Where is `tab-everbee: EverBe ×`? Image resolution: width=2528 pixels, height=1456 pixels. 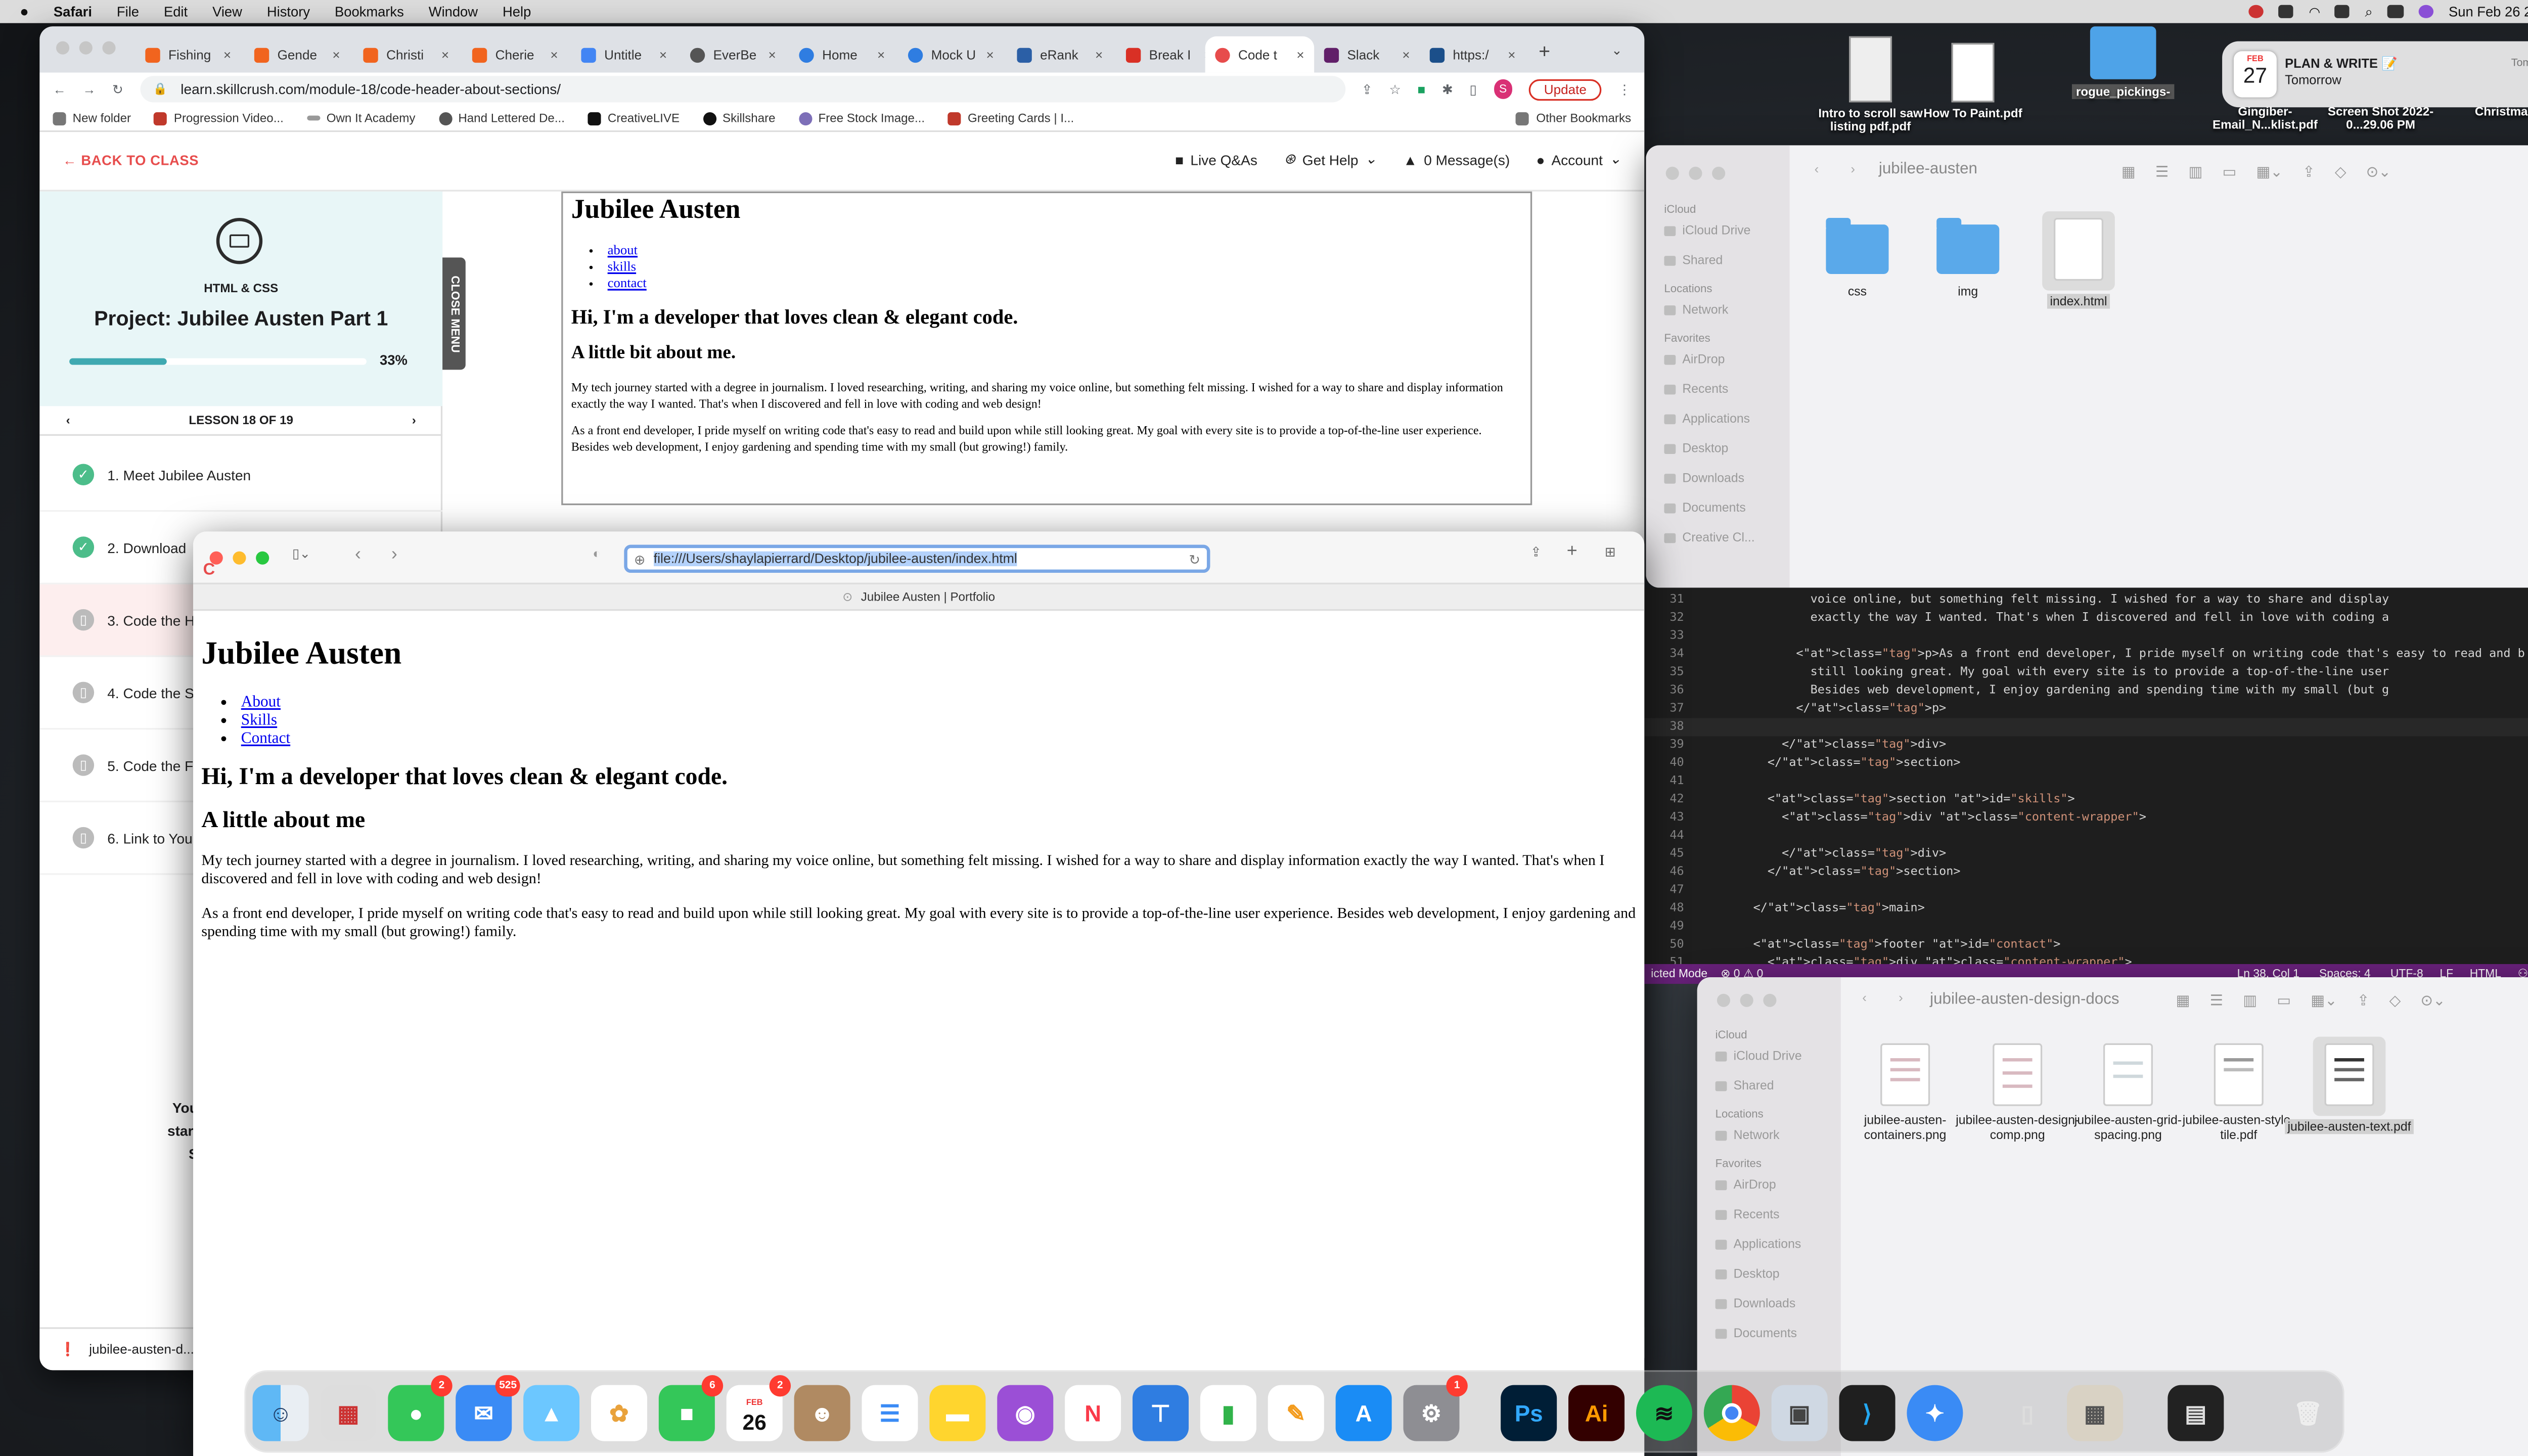 tab-everbee: EverBe × is located at coordinates (733, 54).